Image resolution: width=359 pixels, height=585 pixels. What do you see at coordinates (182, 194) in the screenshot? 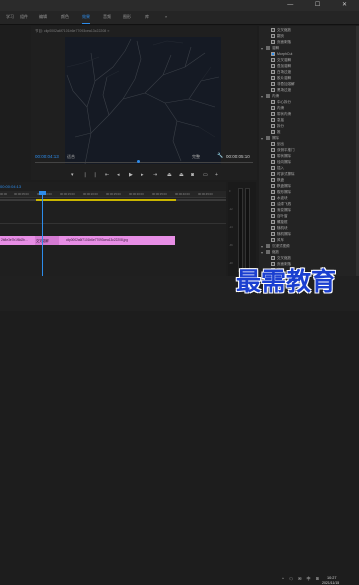
I see `ruler-label: 00:00:40:00` at bounding box center [182, 194].